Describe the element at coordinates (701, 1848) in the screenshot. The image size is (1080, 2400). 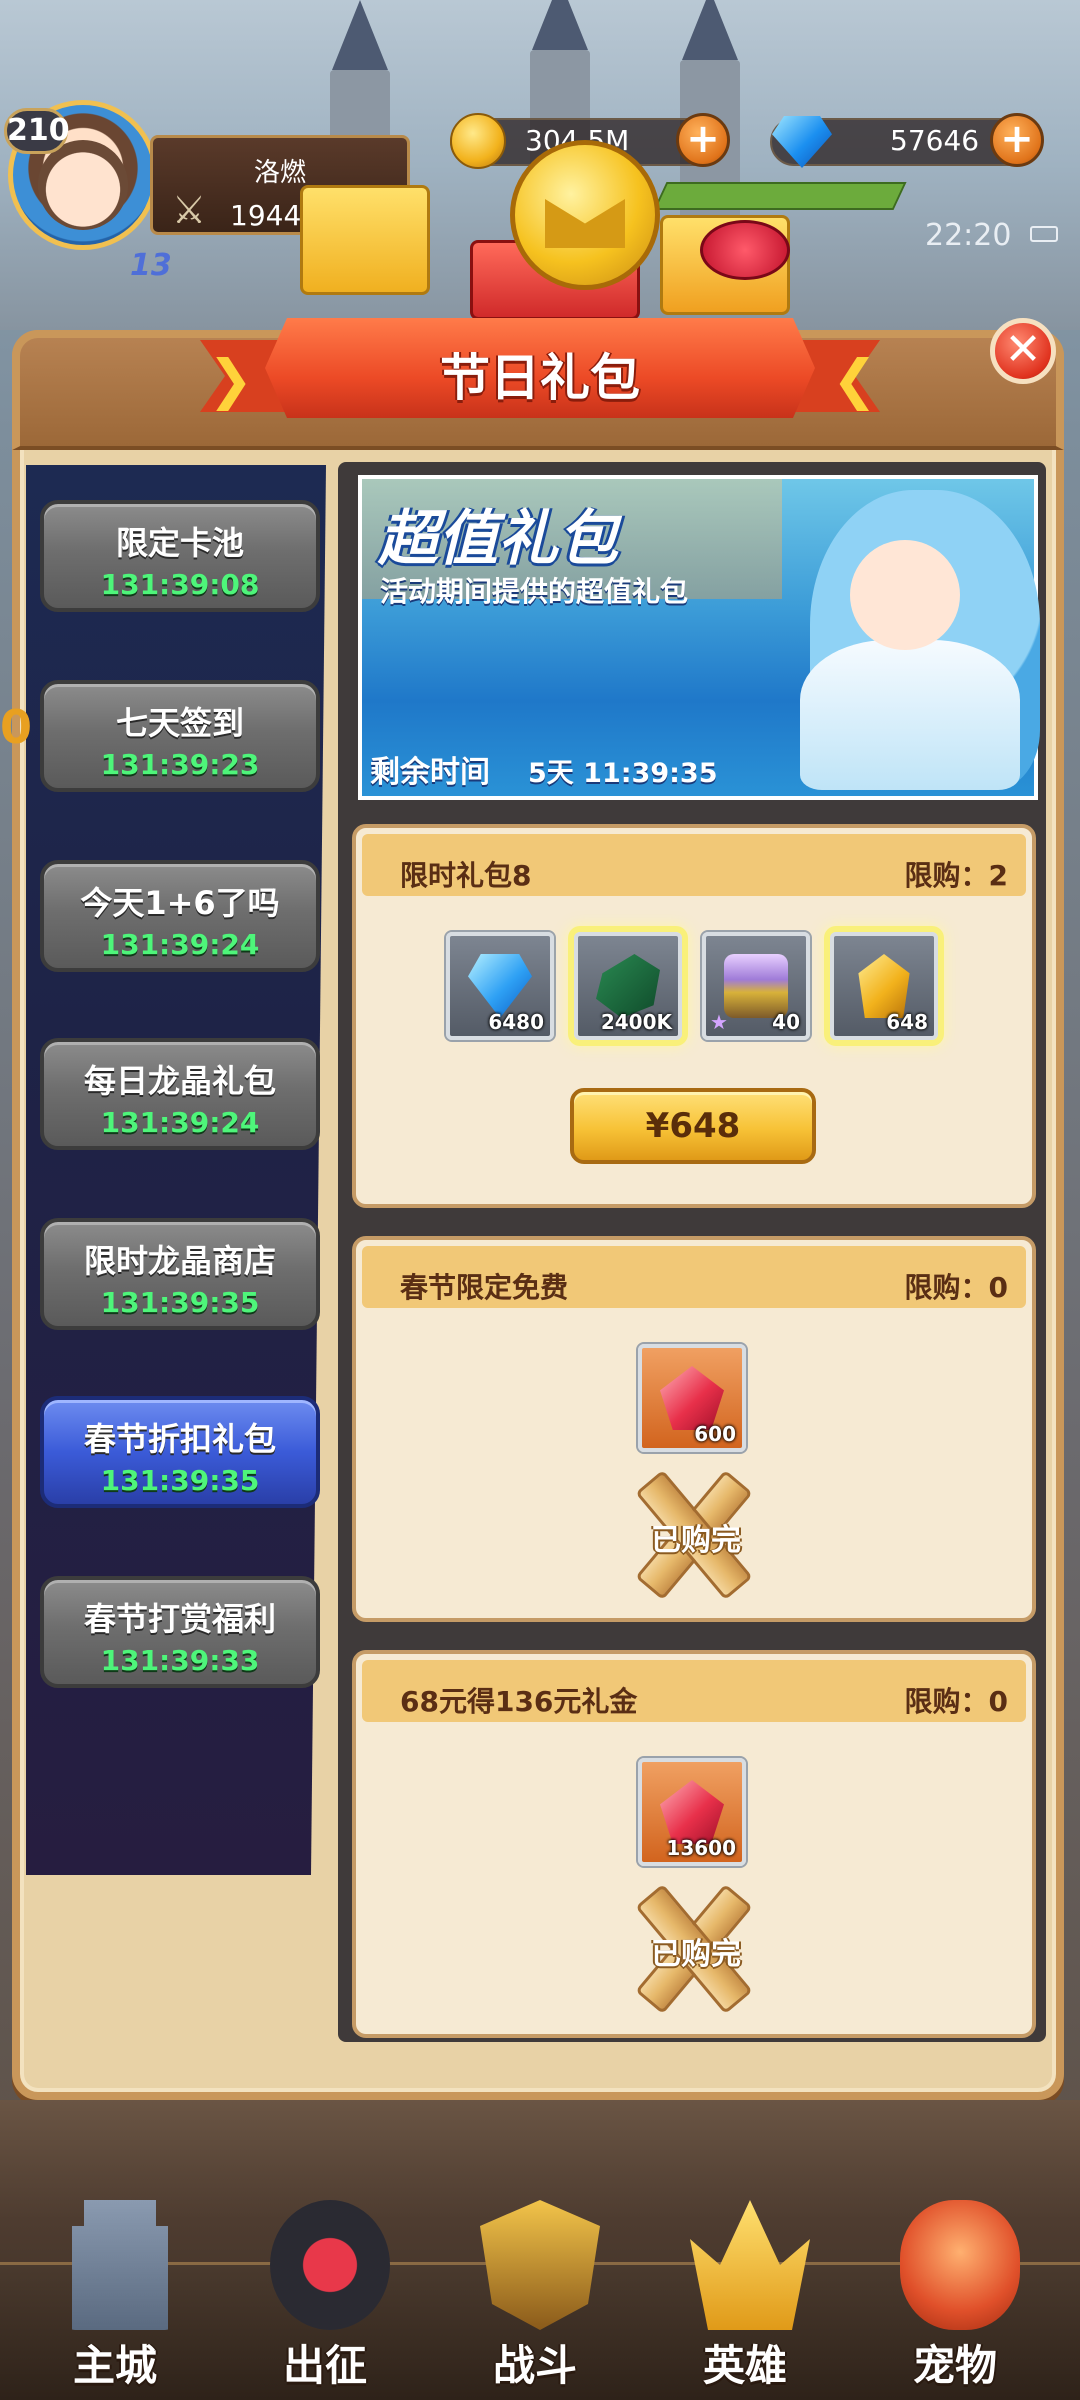
I see `item-count: 13600` at that location.